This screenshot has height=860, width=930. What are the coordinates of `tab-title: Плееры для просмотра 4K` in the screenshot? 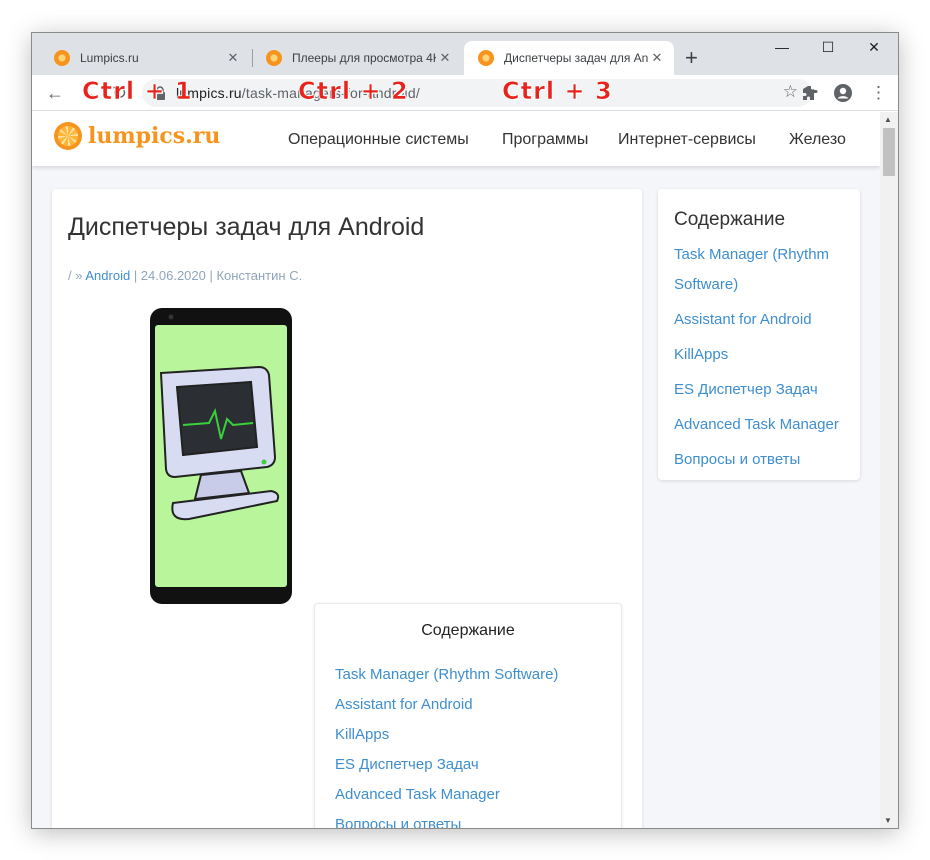 It's located at (364, 58).